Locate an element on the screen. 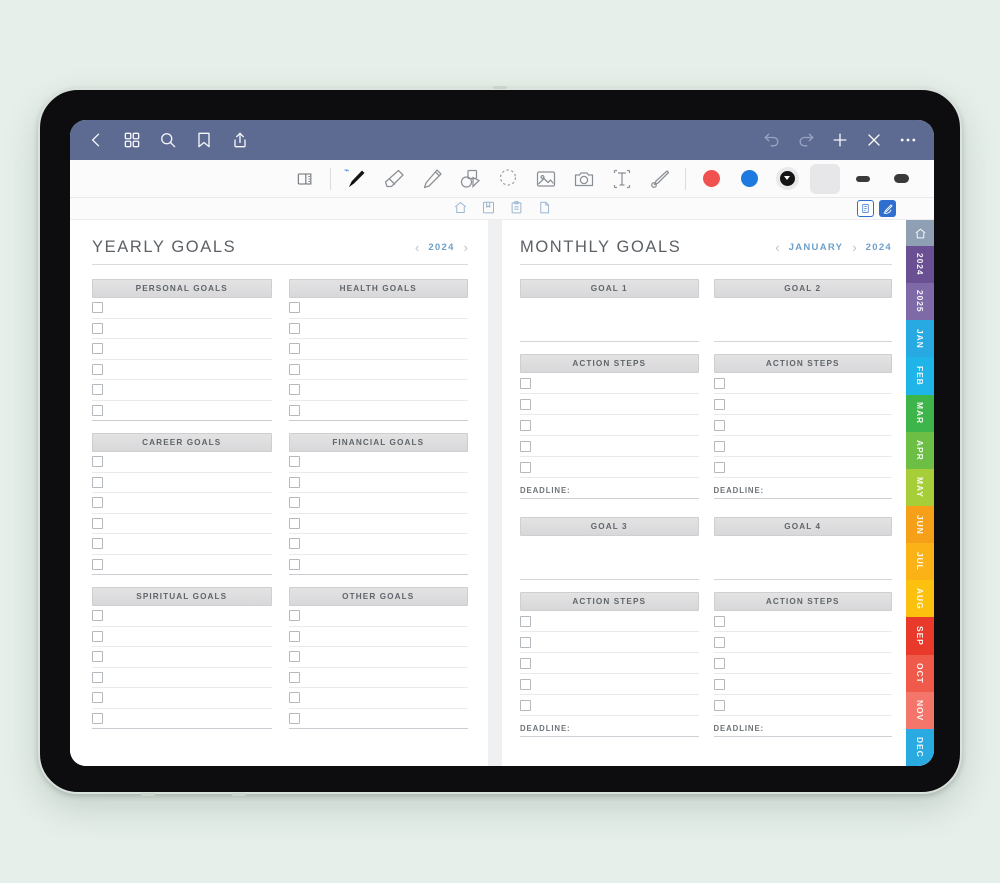 The image size is (1000, 883). current-year-label: 2024 is located at coordinates (879, 247).